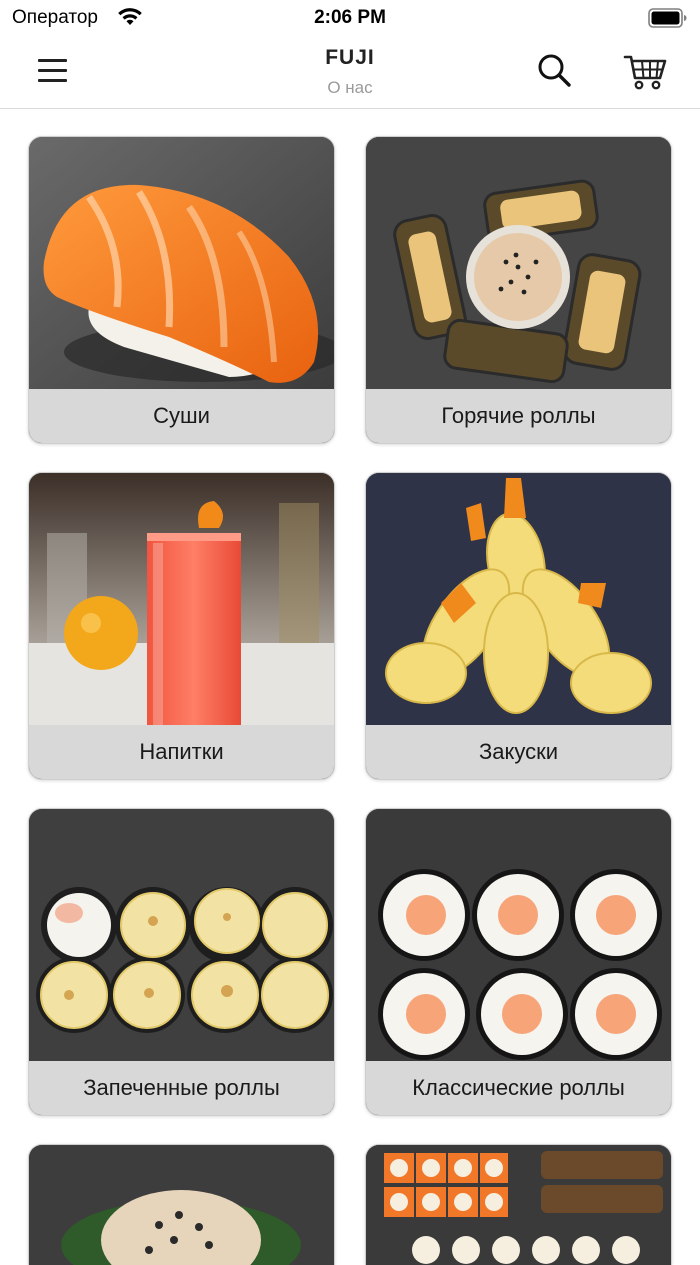 The height and width of the screenshot is (1265, 700). Describe the element at coordinates (181, 935) in the screenshot. I see `baked-rolls-photo` at that location.